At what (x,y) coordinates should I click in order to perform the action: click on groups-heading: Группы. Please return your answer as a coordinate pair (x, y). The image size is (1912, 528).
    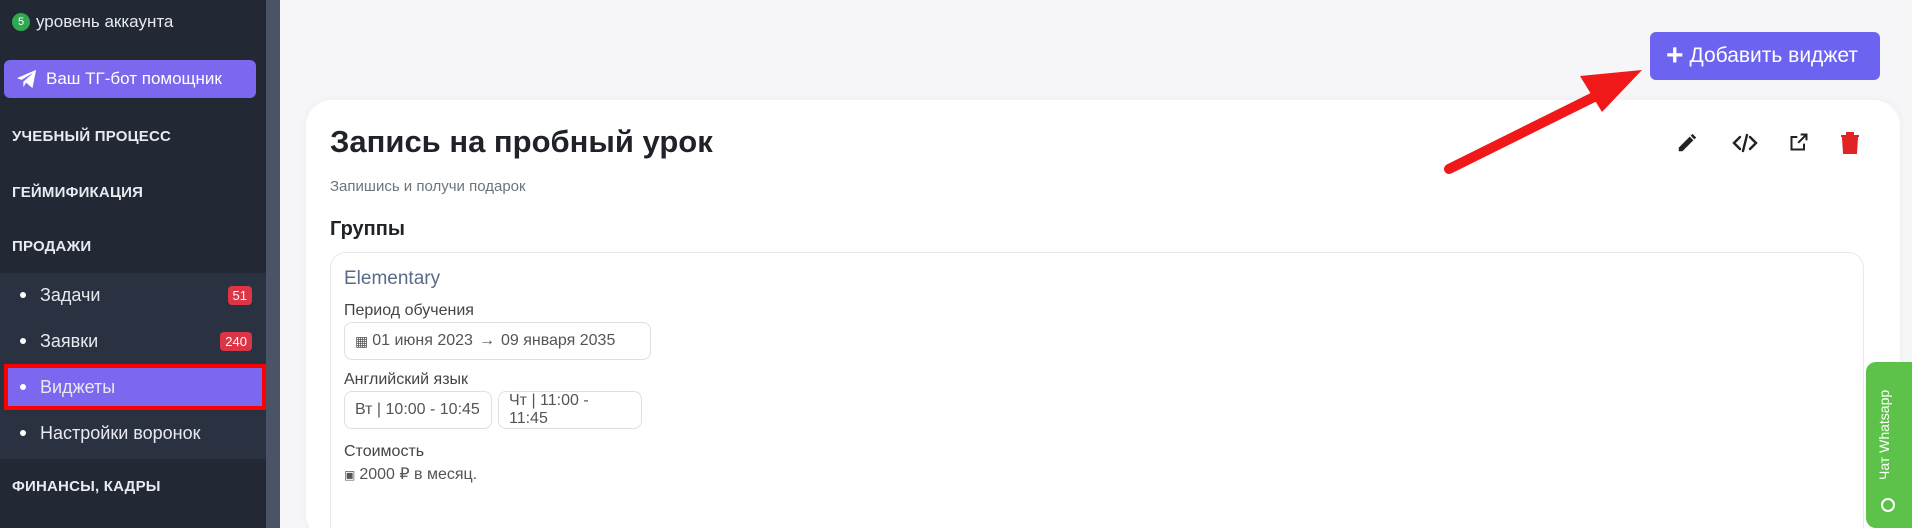
    Looking at the image, I should click on (367, 229).